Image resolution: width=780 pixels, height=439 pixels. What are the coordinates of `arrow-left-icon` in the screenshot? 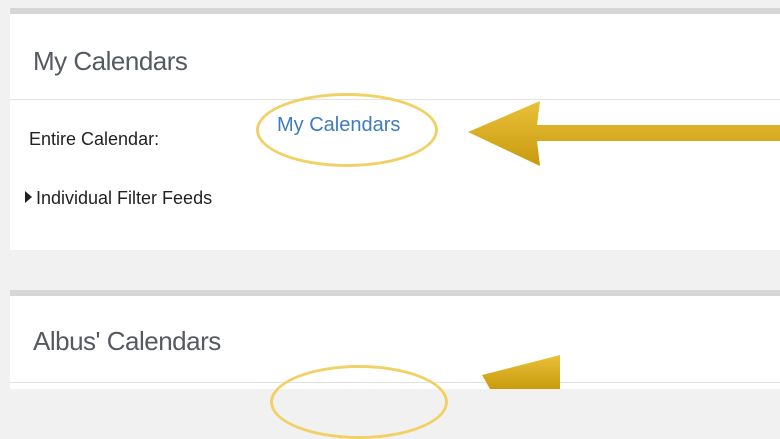 It's located at (521, 372).